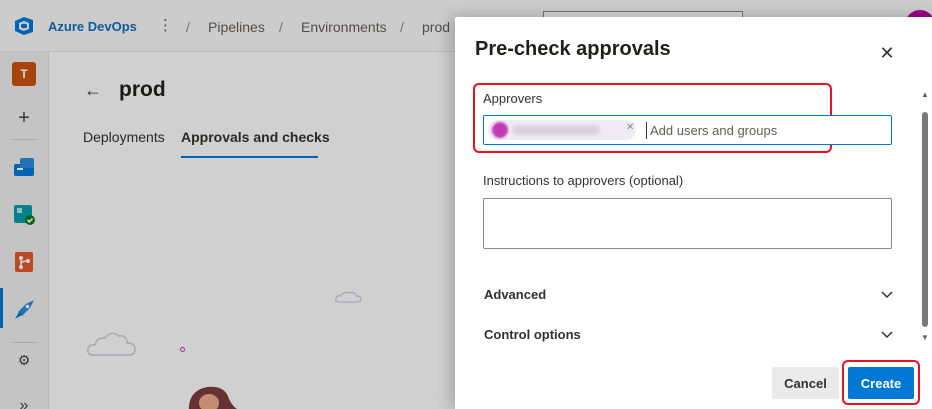 The width and height of the screenshot is (932, 409). I want to click on cancel-button: Cancel, so click(805, 383).